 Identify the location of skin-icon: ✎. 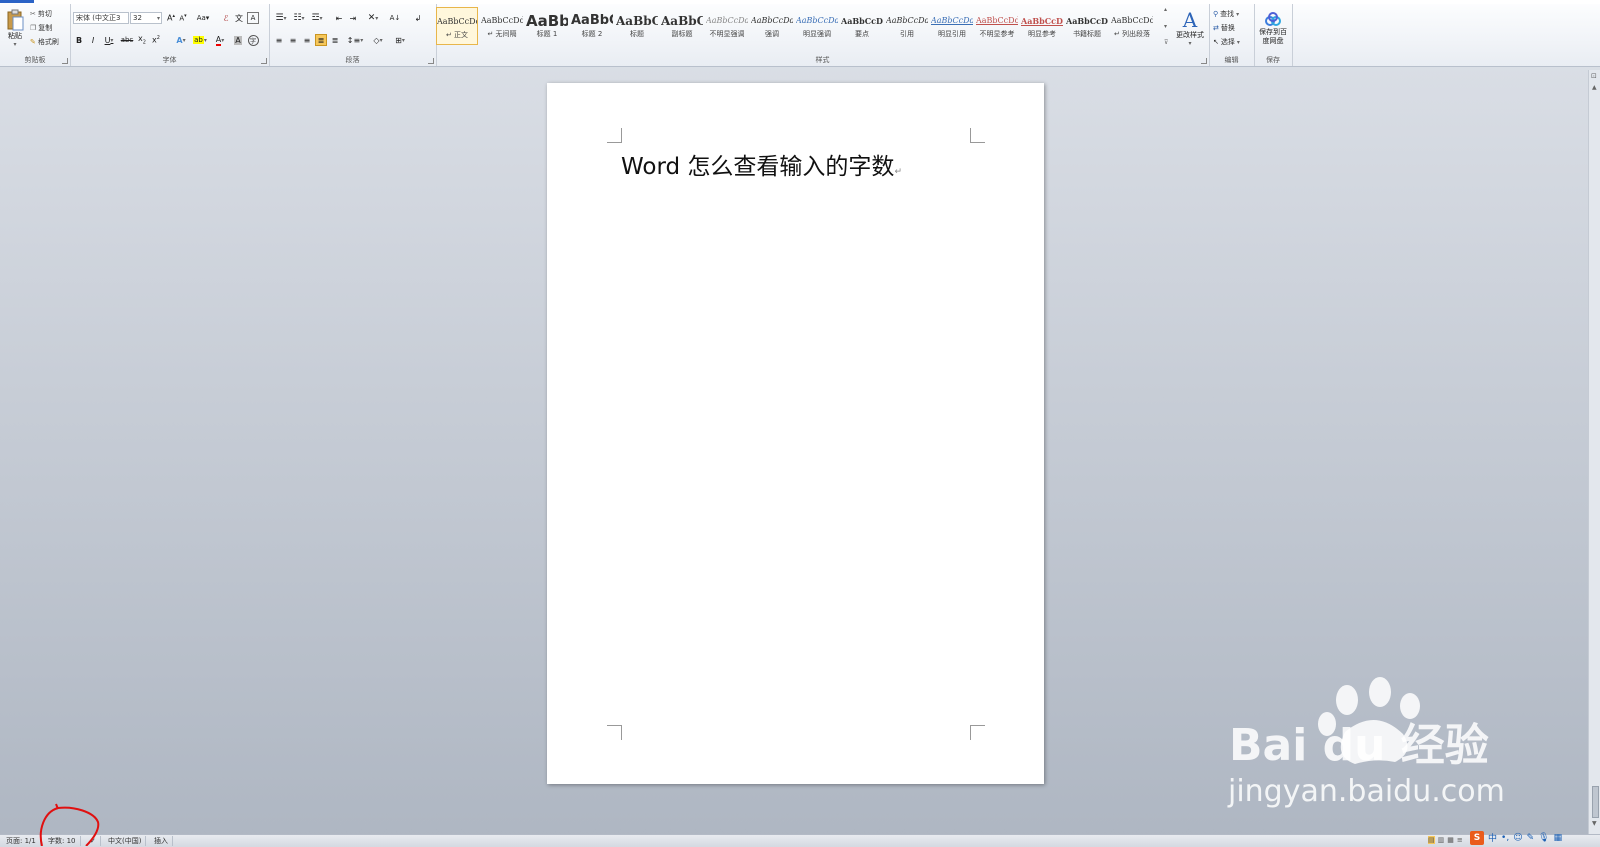
(1531, 838).